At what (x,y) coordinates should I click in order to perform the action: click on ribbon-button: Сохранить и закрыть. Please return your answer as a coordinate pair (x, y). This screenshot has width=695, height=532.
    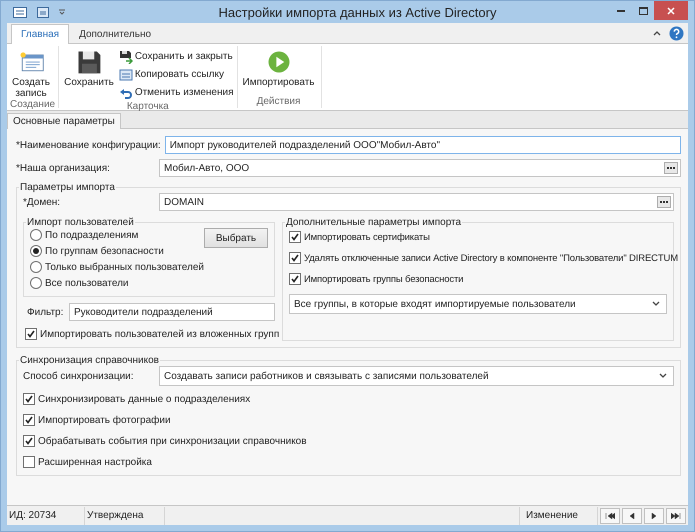
    Looking at the image, I should click on (176, 56).